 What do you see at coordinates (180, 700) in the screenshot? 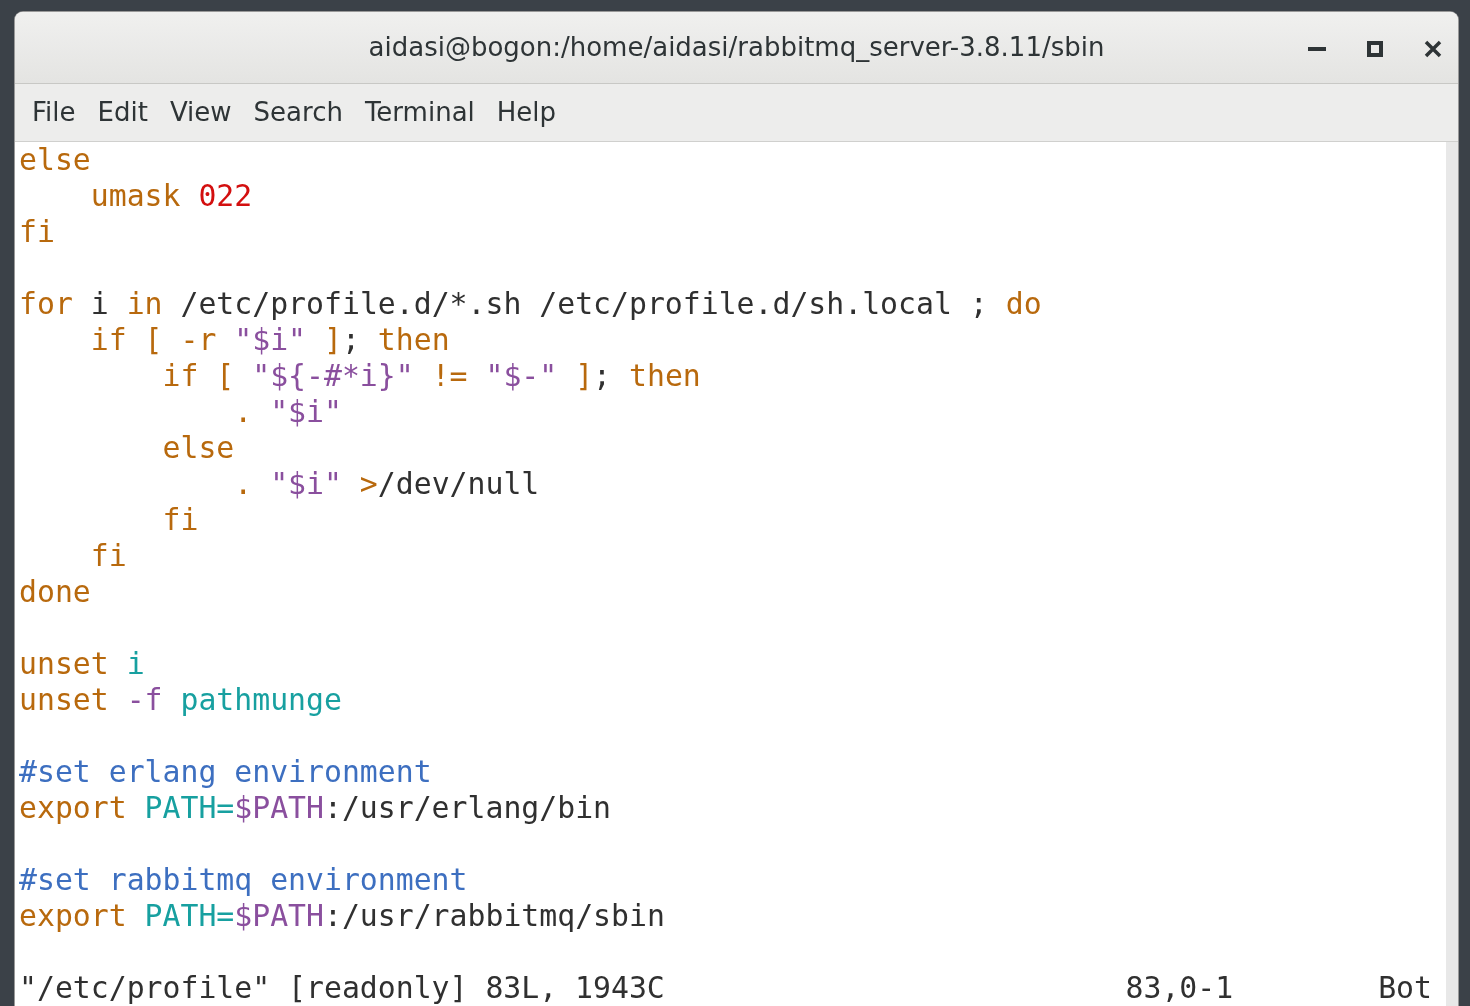
I see `code-line: unset -f pathmunge` at bounding box center [180, 700].